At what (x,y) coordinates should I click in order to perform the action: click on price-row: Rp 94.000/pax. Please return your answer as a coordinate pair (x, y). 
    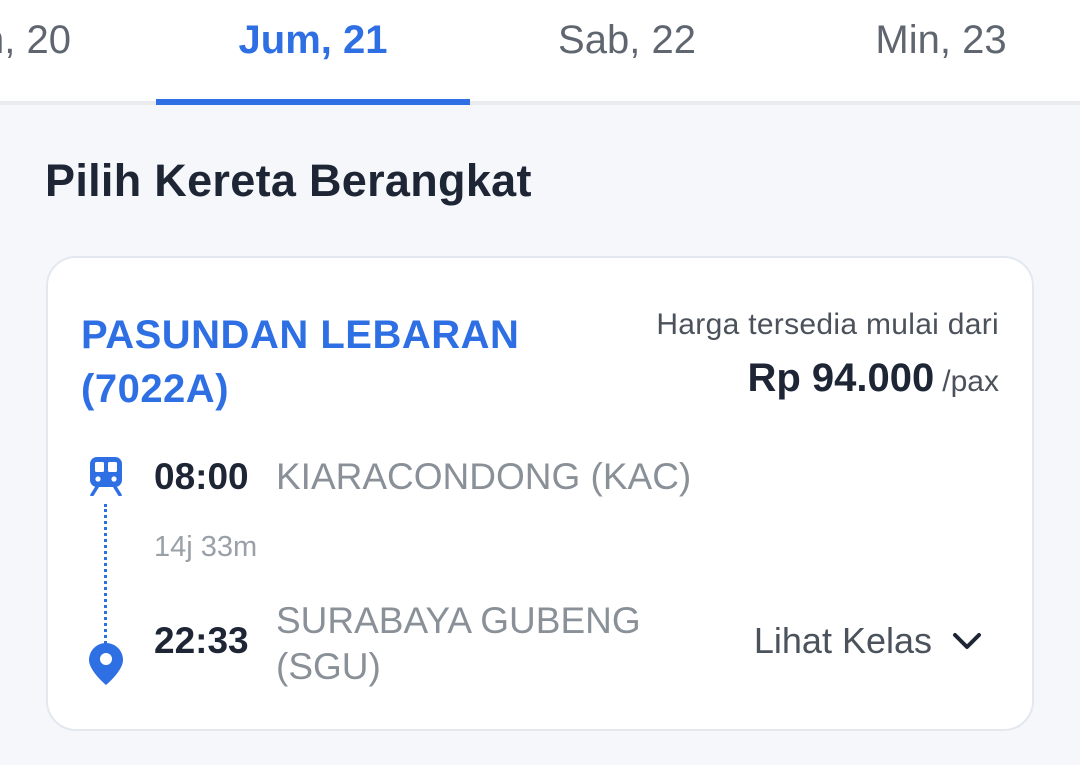
    Looking at the image, I should click on (874, 378).